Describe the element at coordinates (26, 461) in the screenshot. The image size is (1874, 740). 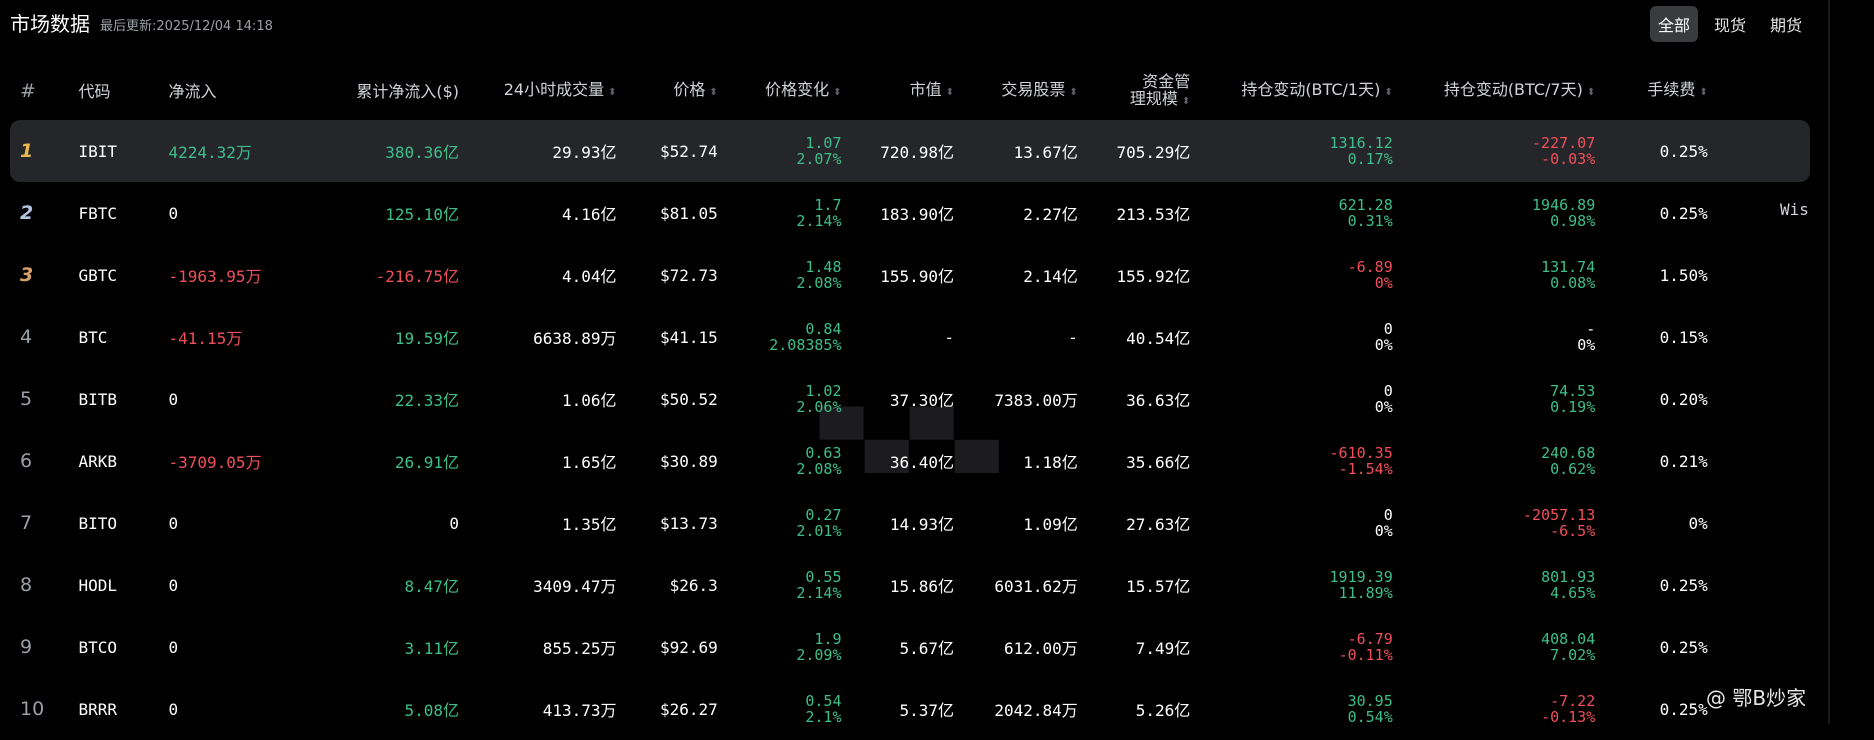
I see `rank-cell: 6` at that location.